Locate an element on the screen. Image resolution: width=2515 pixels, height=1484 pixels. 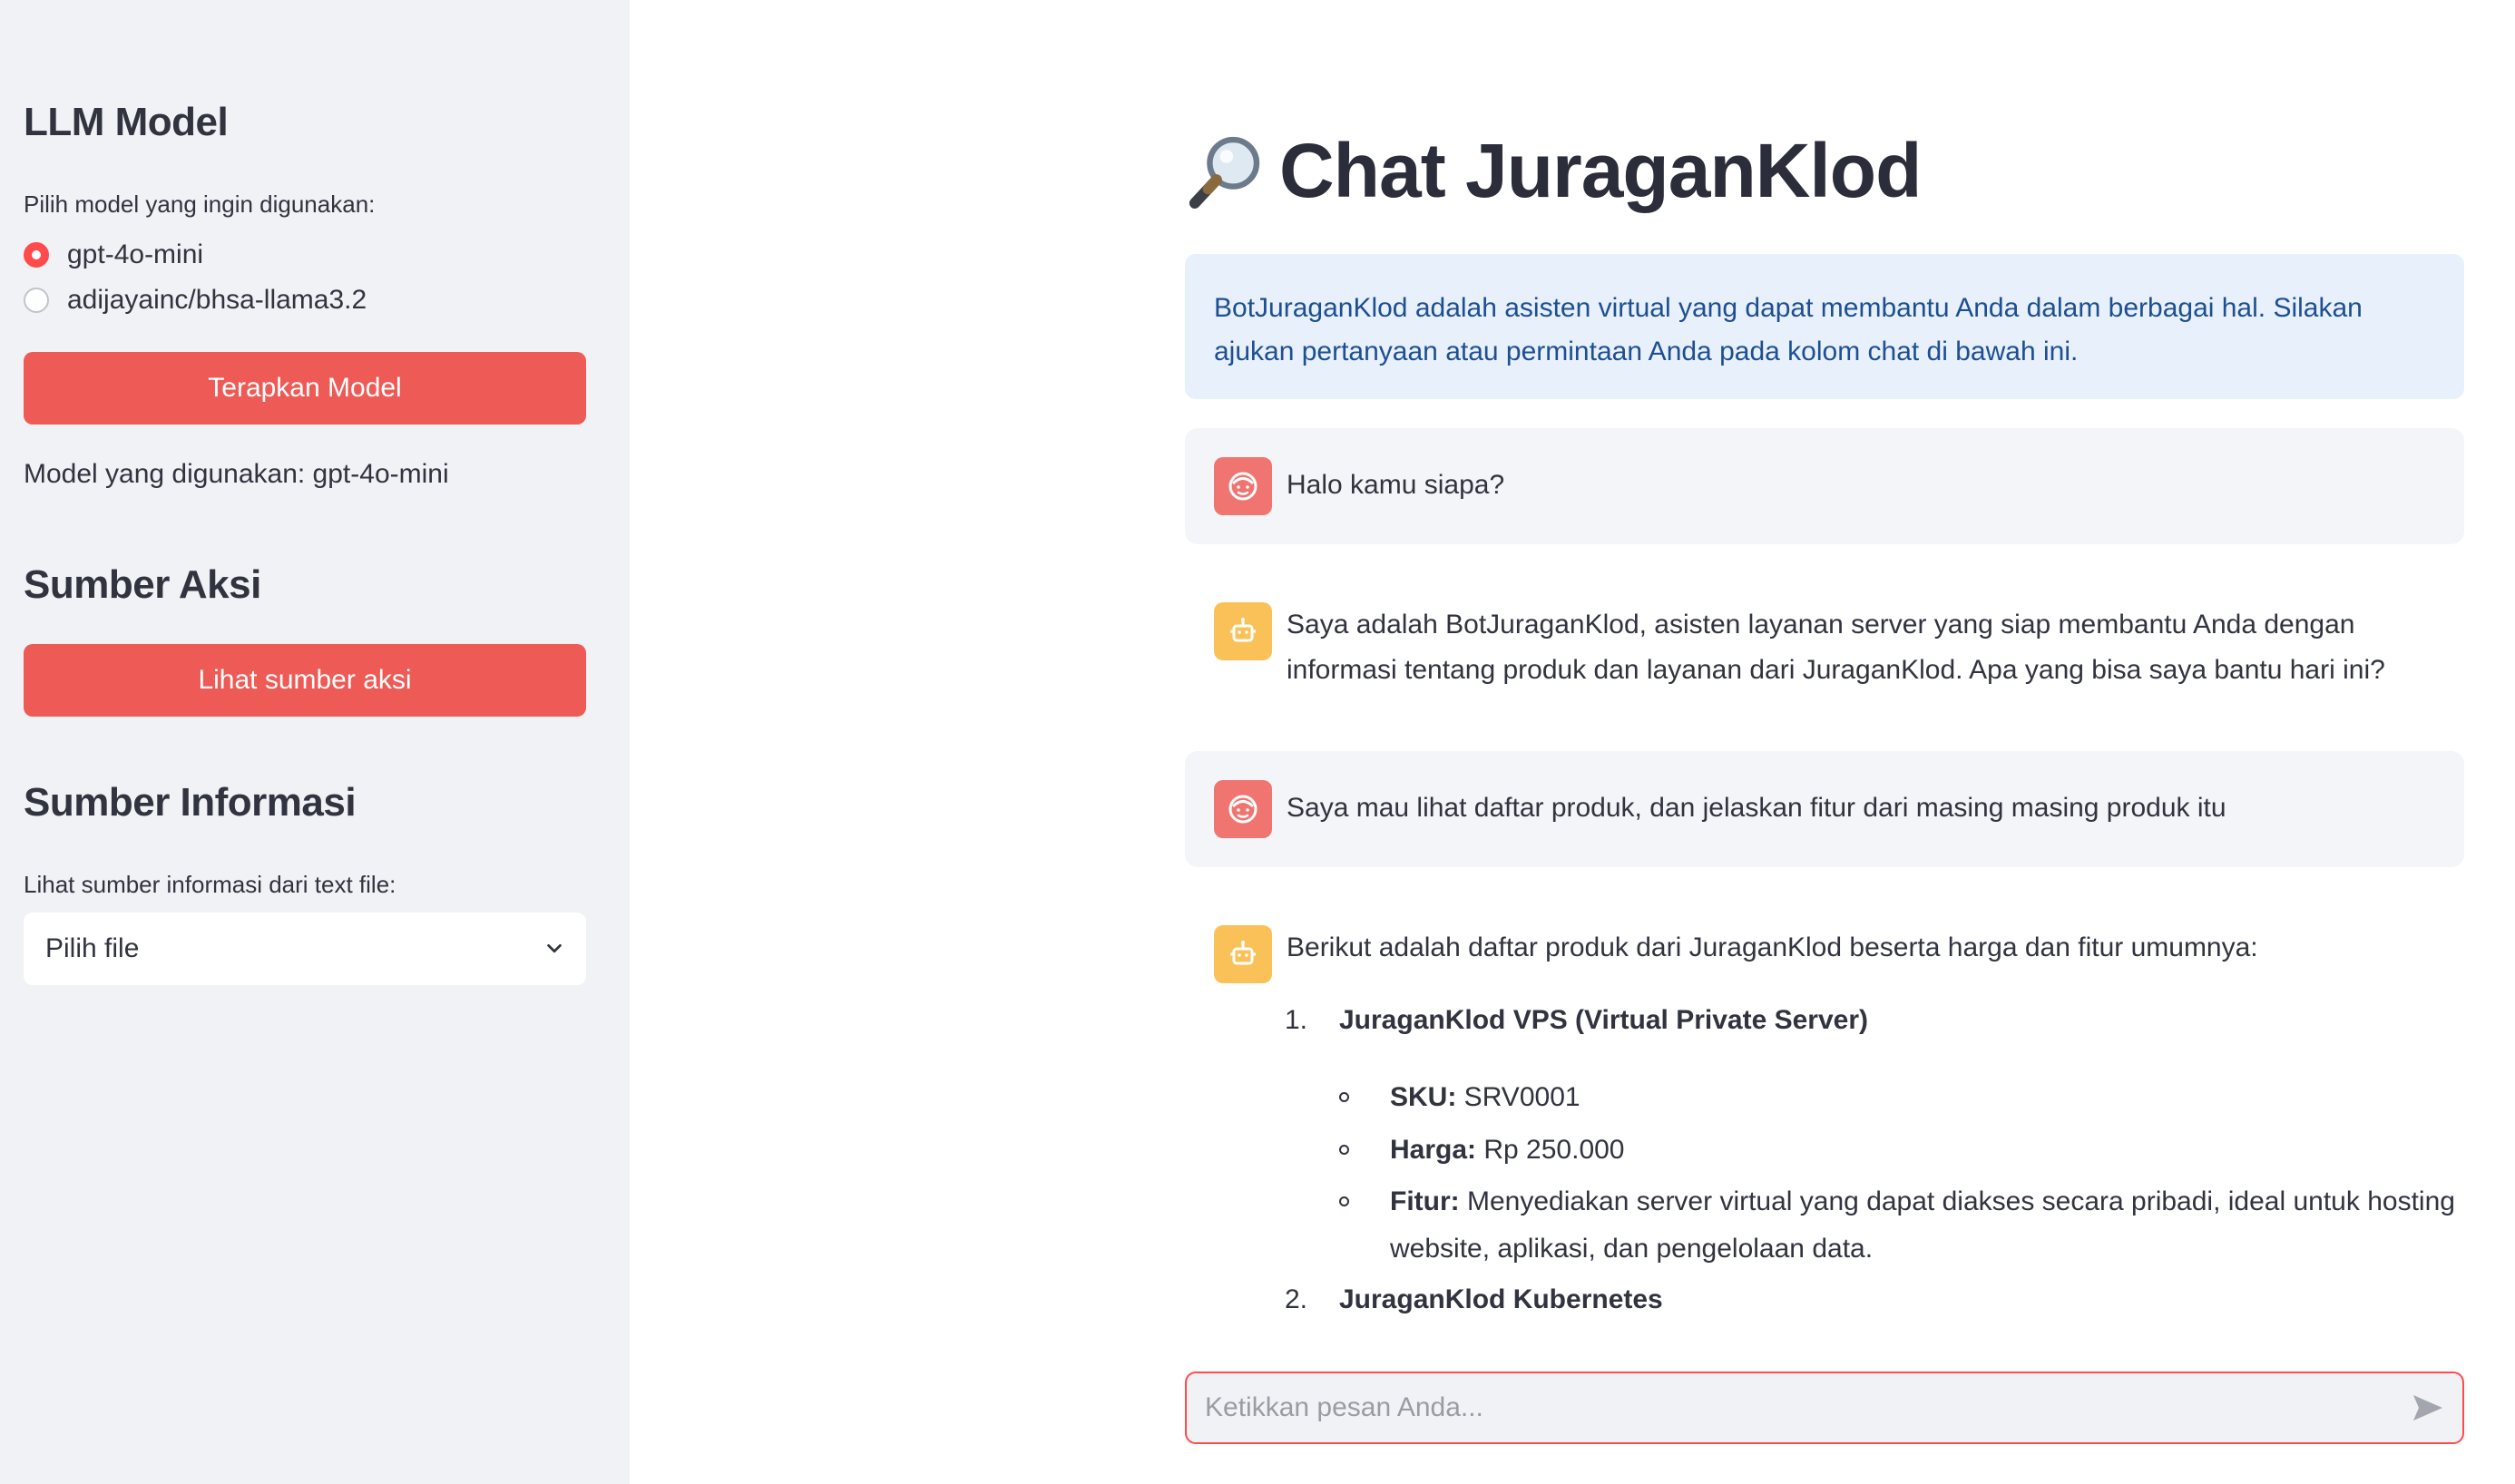
chat-message-user: Halo kamu siapa? is located at coordinates (1824, 486).